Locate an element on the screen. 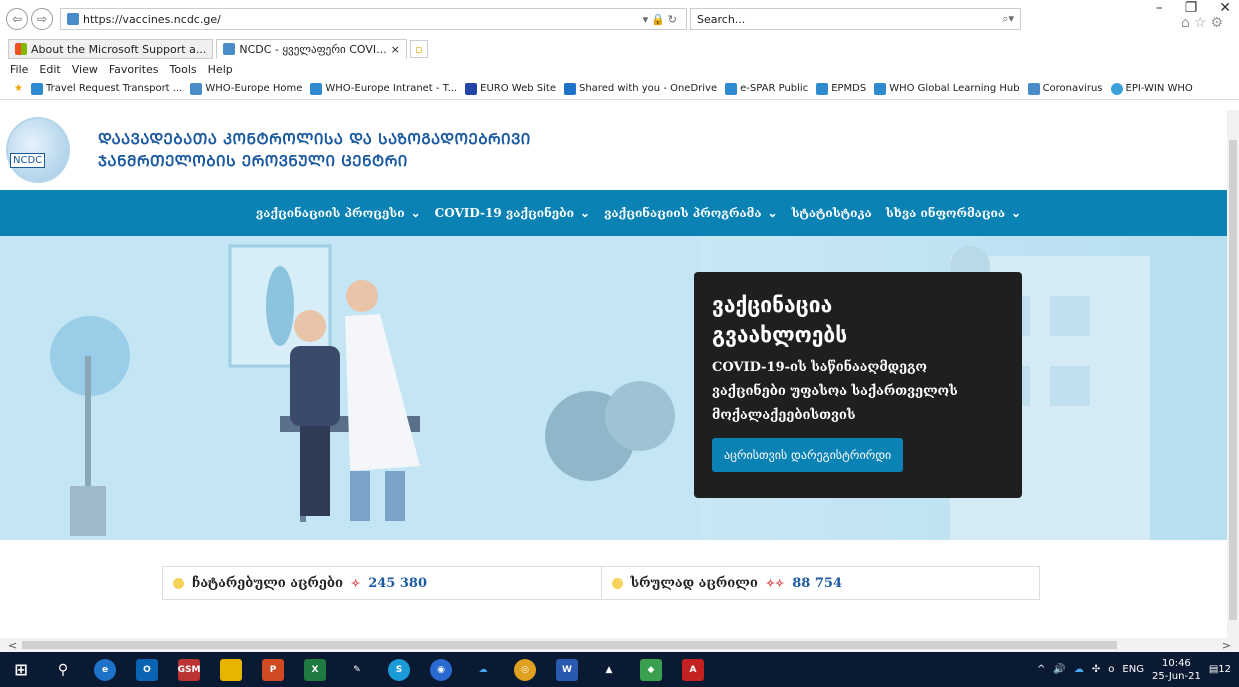  search-icon: ⚲ is located at coordinates (63, 670).